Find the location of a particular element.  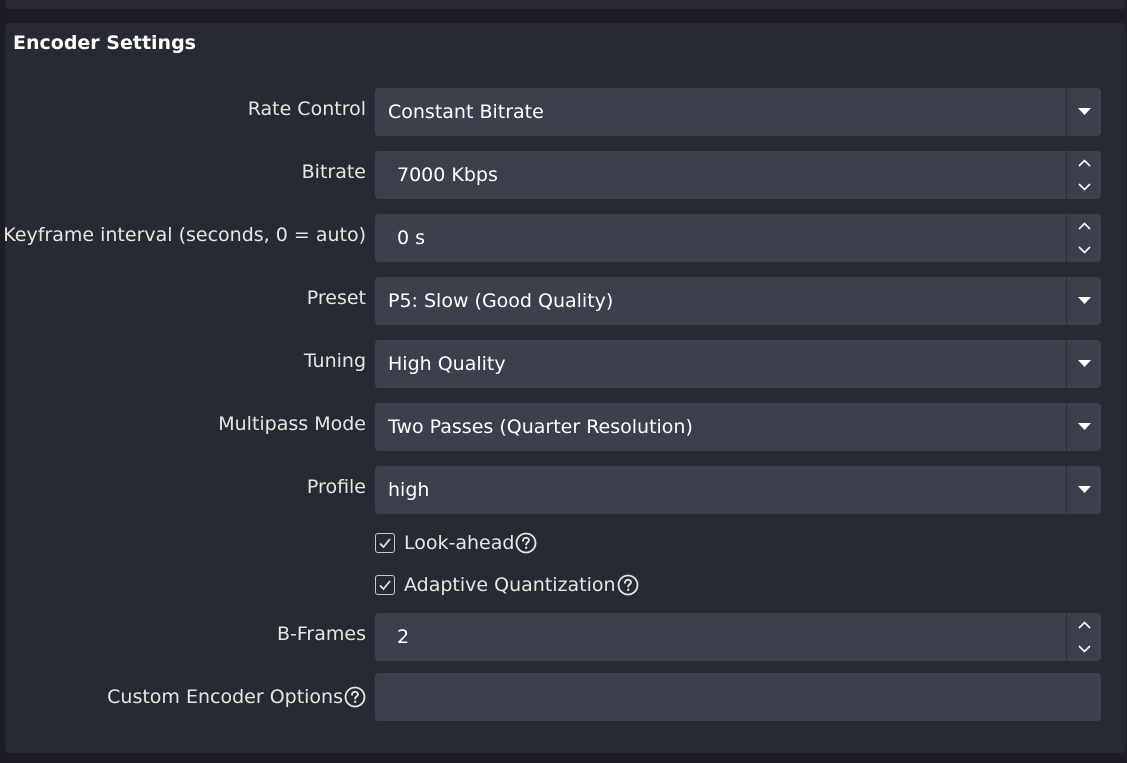

multipass-mode-value: Two Passes (Quarter Resolution) is located at coordinates (540, 427).